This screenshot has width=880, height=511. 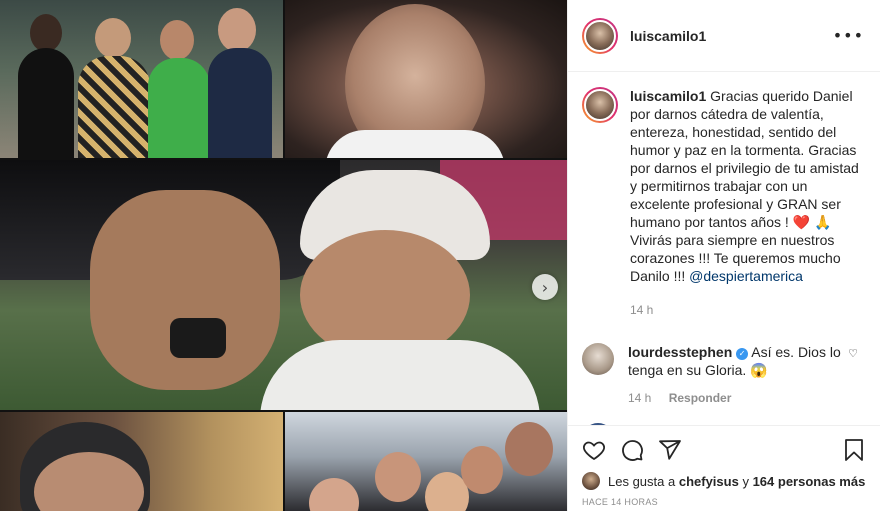 What do you see at coordinates (709, 481) in the screenshot?
I see `likes-user: chefyisus` at bounding box center [709, 481].